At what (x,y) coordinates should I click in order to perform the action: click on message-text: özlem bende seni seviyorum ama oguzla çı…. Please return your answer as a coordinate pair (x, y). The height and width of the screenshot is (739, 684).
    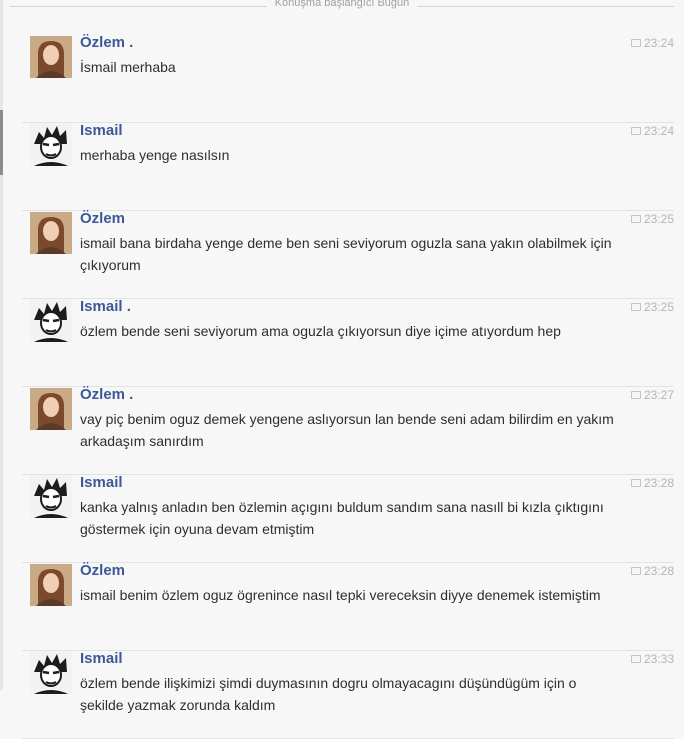
    Looking at the image, I should click on (320, 331).